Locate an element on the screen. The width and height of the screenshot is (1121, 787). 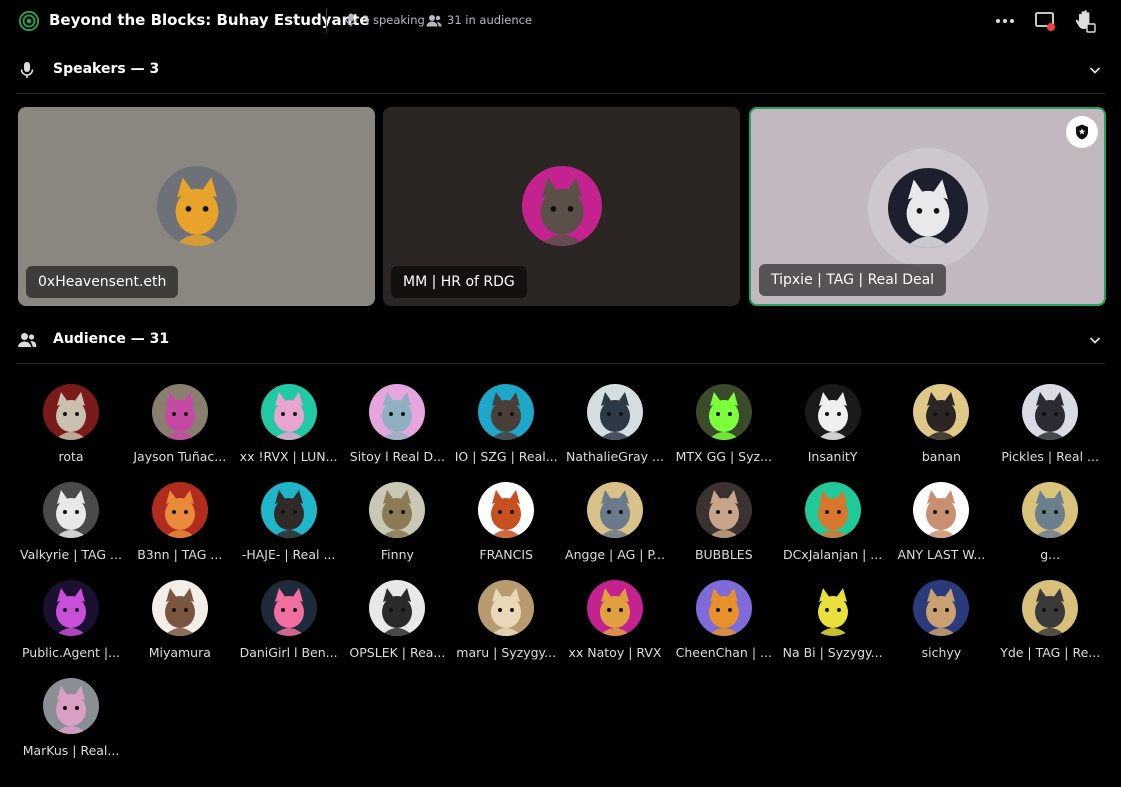
audience-member: InsanitY is located at coordinates (833, 424).